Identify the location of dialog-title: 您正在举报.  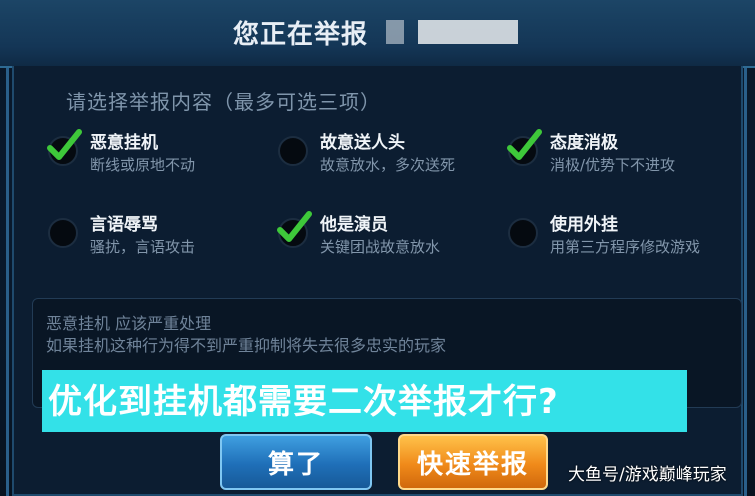
(301, 35).